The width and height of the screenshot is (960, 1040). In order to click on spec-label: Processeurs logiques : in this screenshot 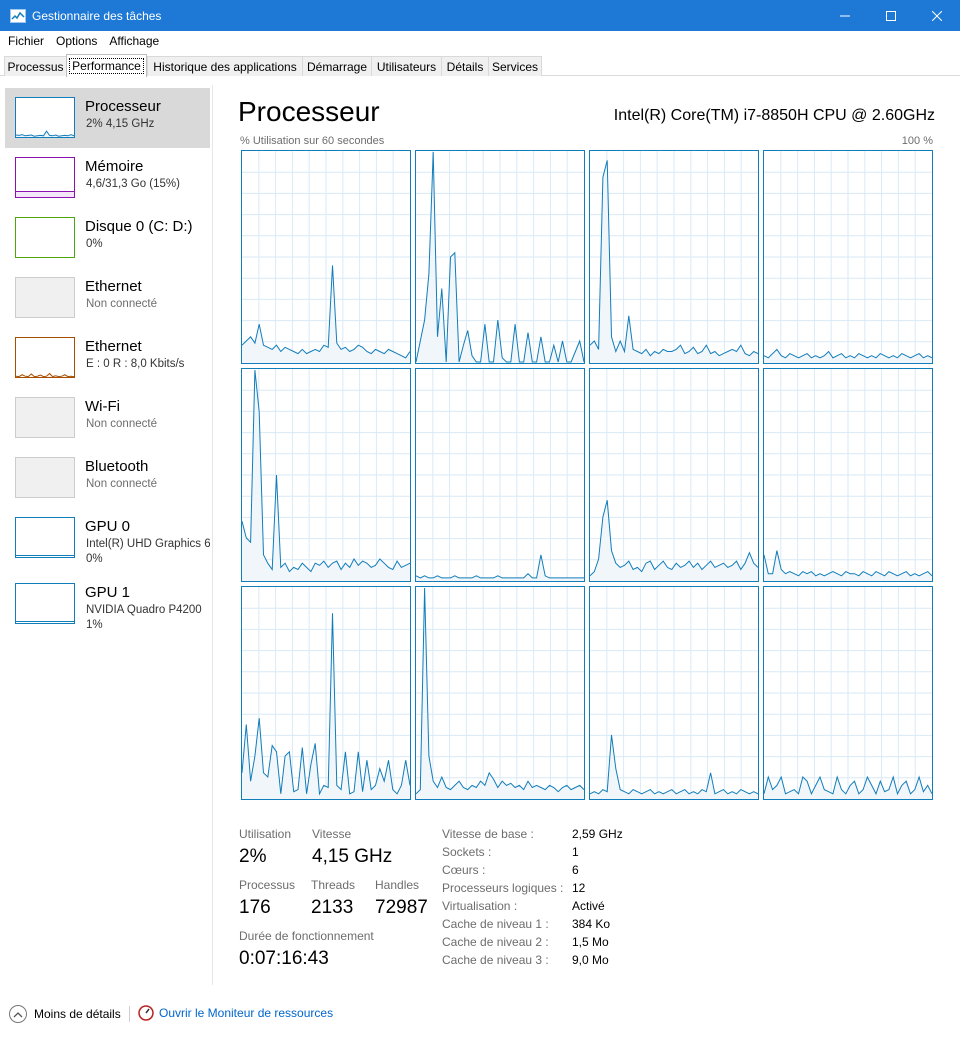, I will do `click(503, 888)`.